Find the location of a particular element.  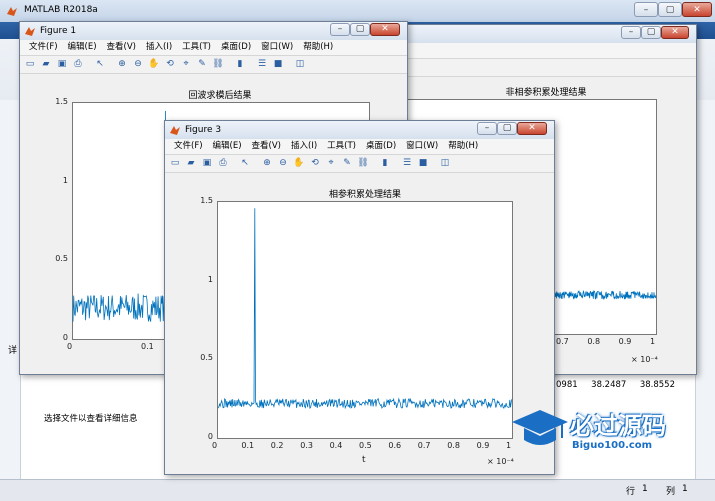

x-tick-label: 1 is located at coordinates (653, 341).